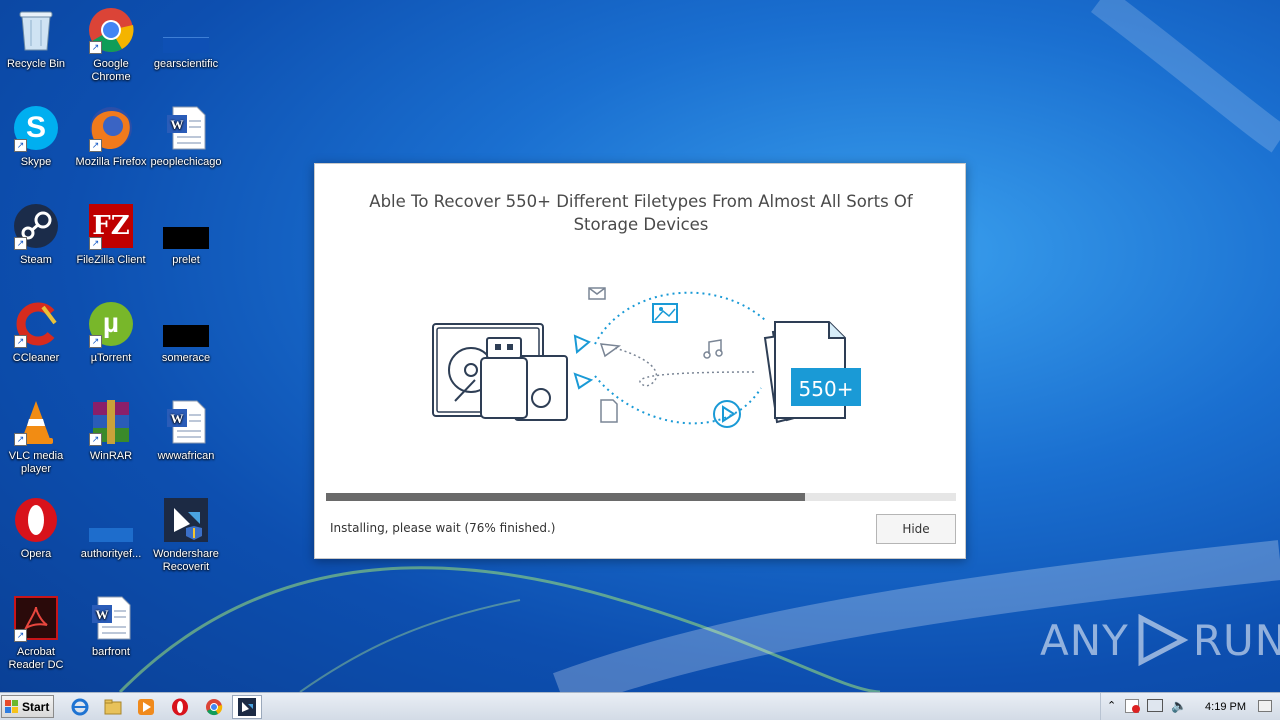  I want to click on ccleaner-icon: ↗, so click(36, 324).